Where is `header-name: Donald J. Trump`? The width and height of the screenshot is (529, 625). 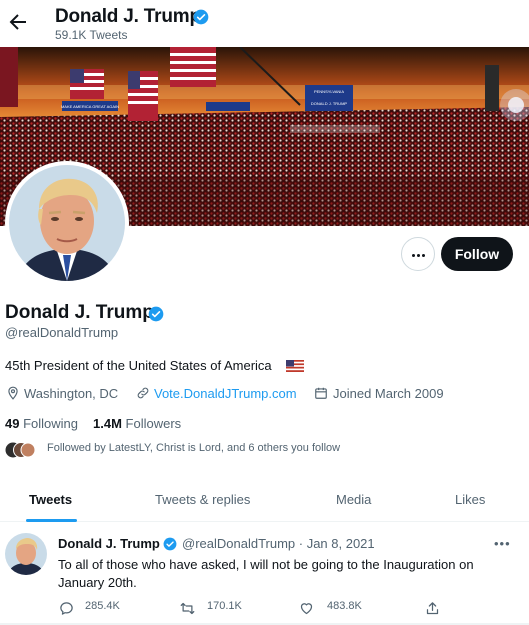 header-name: Donald J. Trump is located at coordinates (128, 16).